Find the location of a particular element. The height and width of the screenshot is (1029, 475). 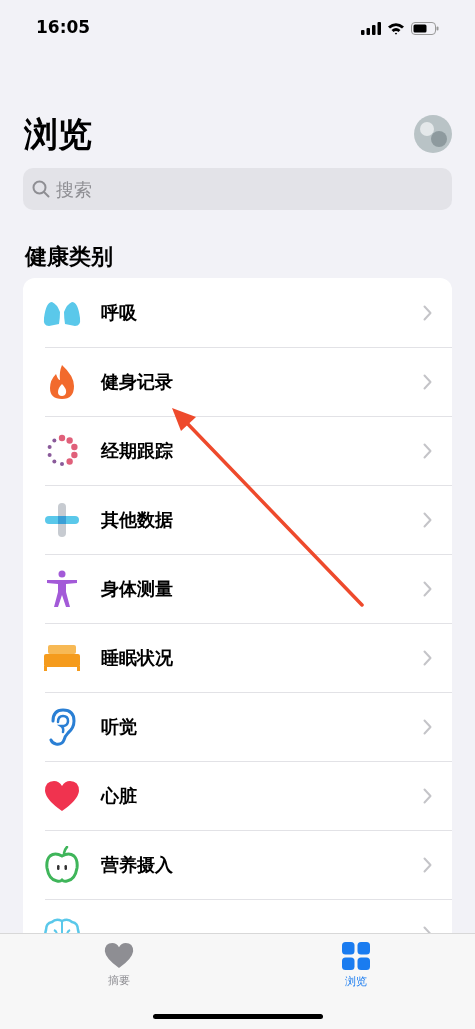

page-title: 浏览 is located at coordinates (58, 134).